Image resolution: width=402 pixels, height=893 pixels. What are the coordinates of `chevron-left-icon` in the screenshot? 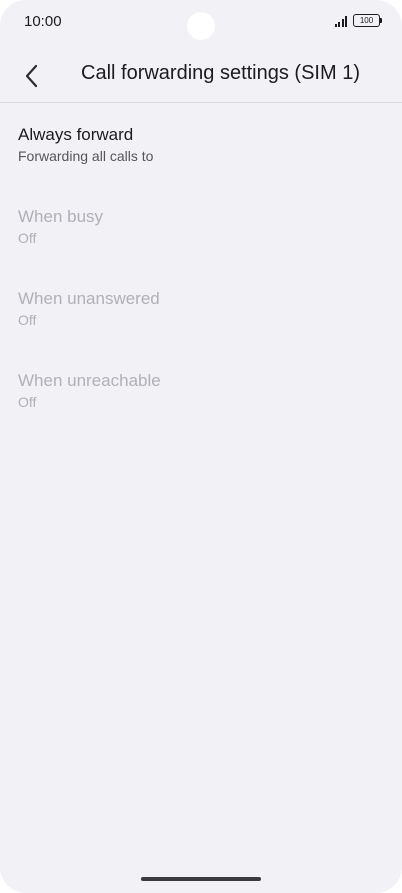 It's located at (31, 76).